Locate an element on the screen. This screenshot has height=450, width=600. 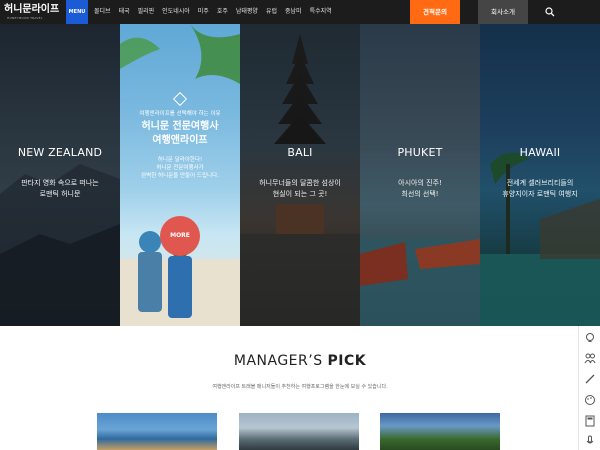
promo-subtext: 허니문 달라야한다! 허니문 전문여행사가 완벽한 허니문을 만들어 드립니다. is located at coordinates (180, 168).